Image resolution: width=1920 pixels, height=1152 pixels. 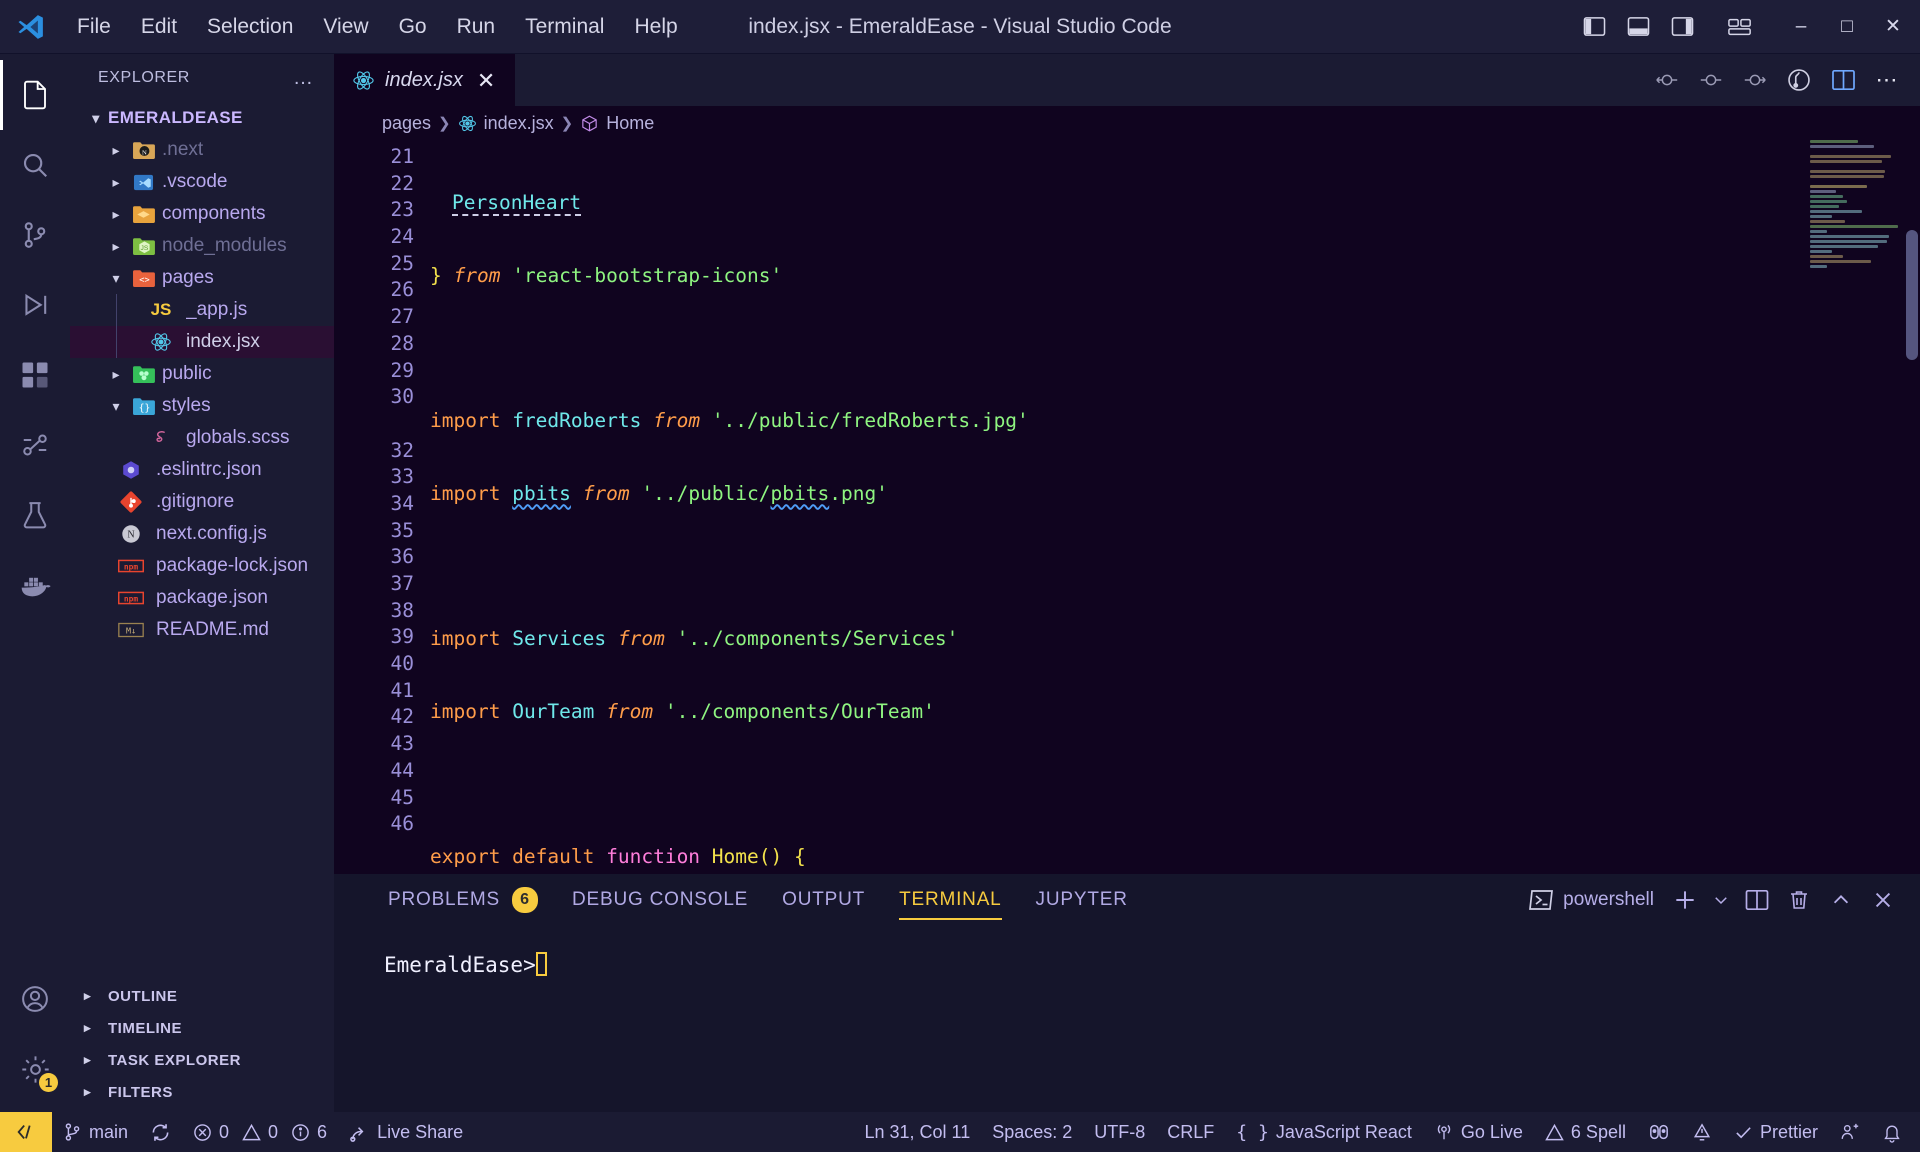 I want to click on tree-item-components: ▸ components, so click(x=202, y=214).